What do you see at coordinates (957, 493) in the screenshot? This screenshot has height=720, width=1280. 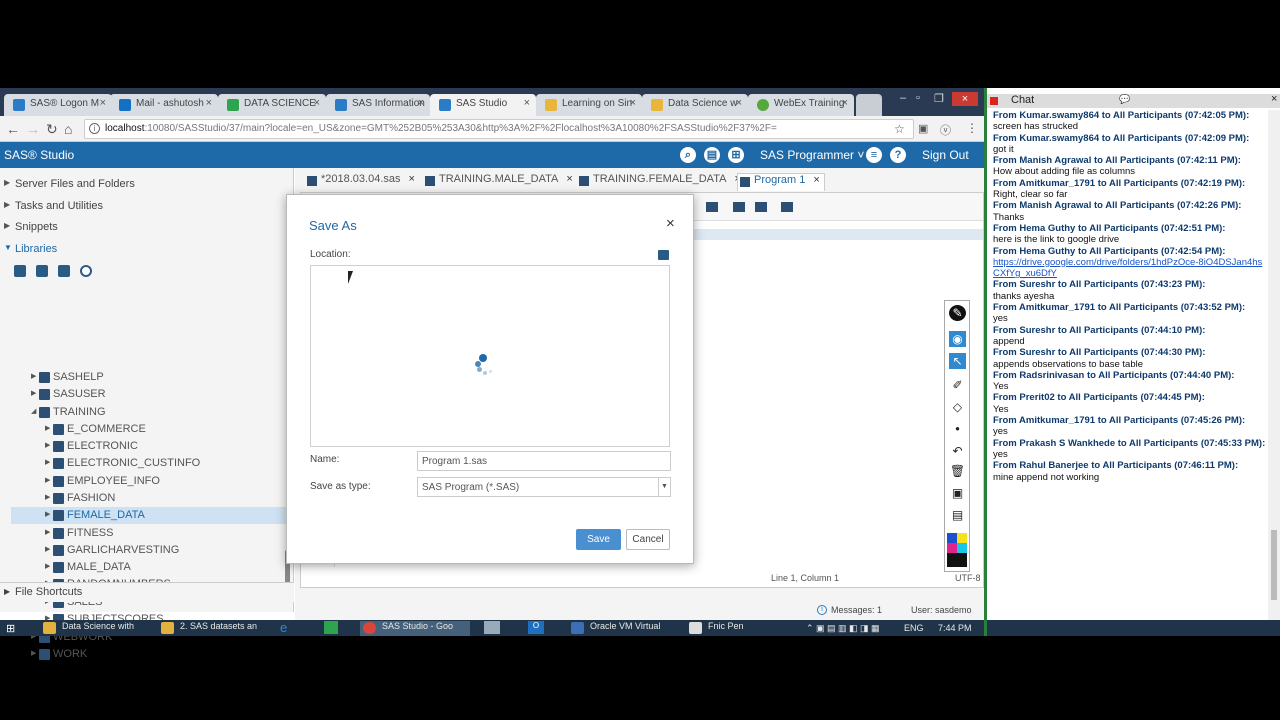 I see `camera-icon: ▣` at bounding box center [957, 493].